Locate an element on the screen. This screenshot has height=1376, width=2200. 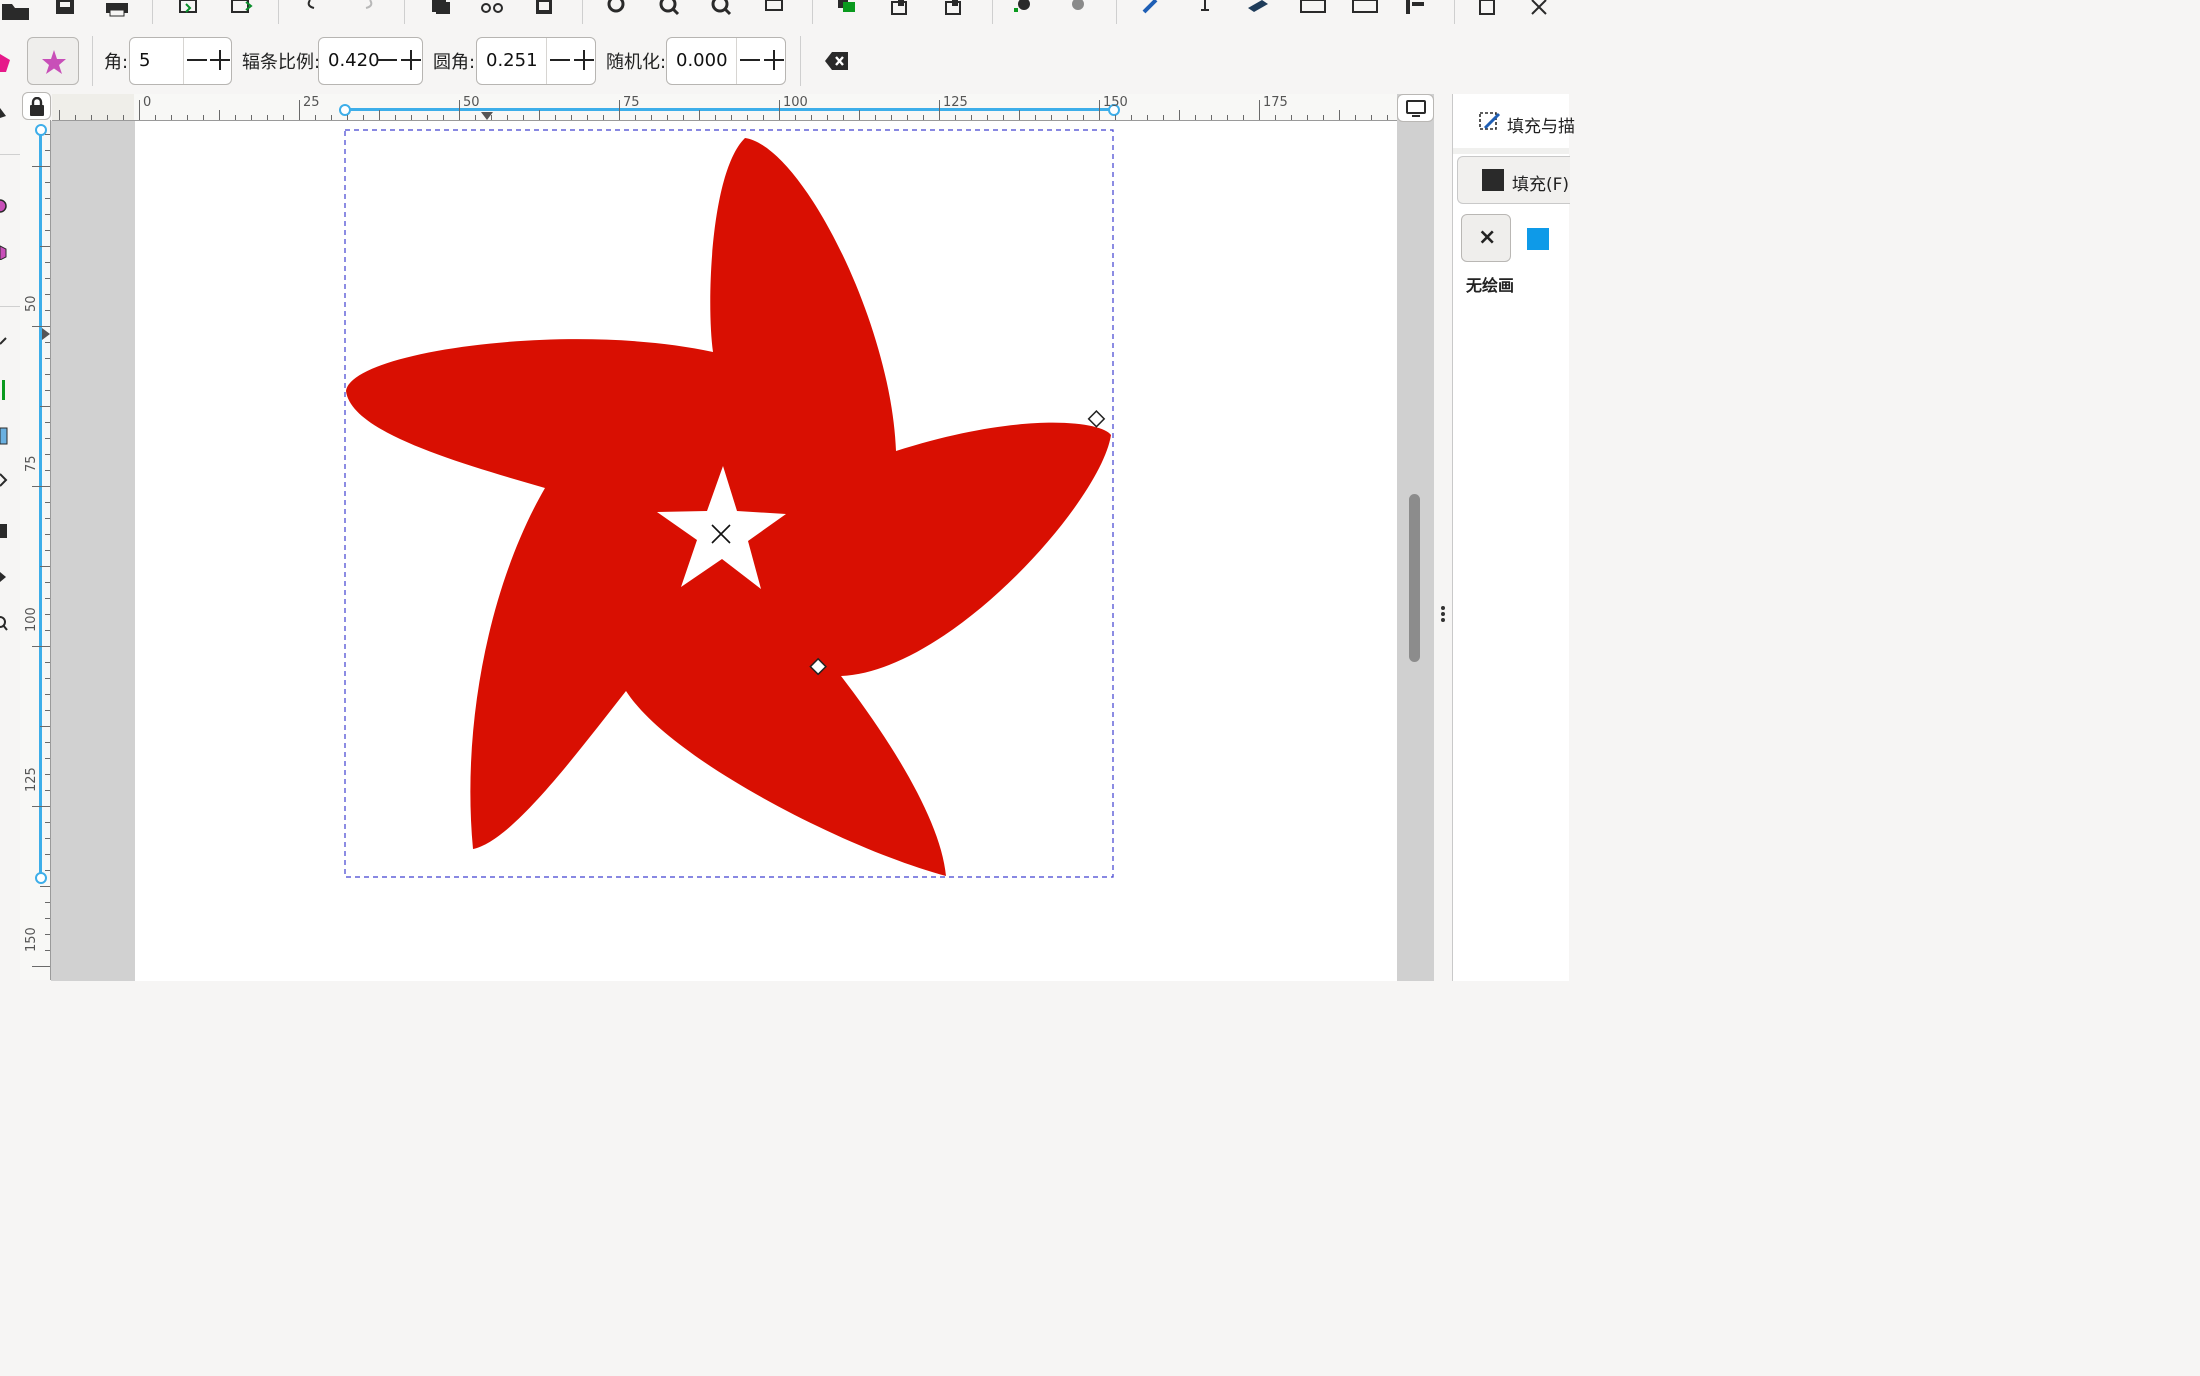
text-tool-icon is located at coordinates (4, 436).